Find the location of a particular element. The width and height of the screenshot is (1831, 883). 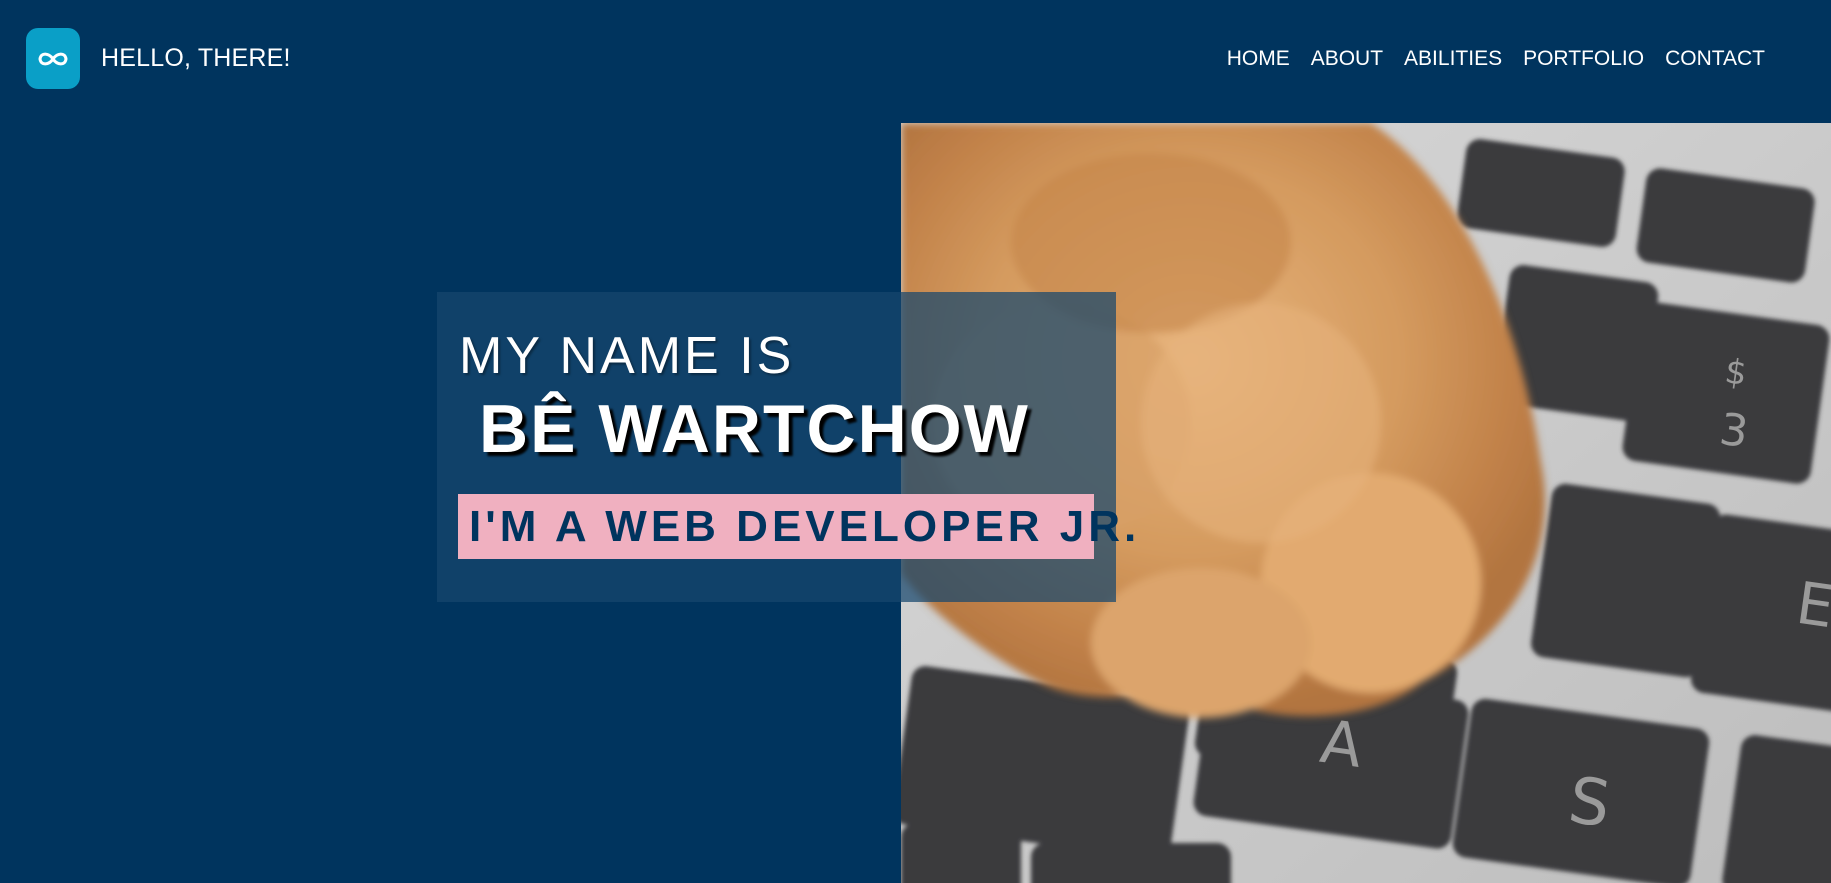

role-badge: I'M A WEB DEVELOPER JR. is located at coordinates (797, 526).